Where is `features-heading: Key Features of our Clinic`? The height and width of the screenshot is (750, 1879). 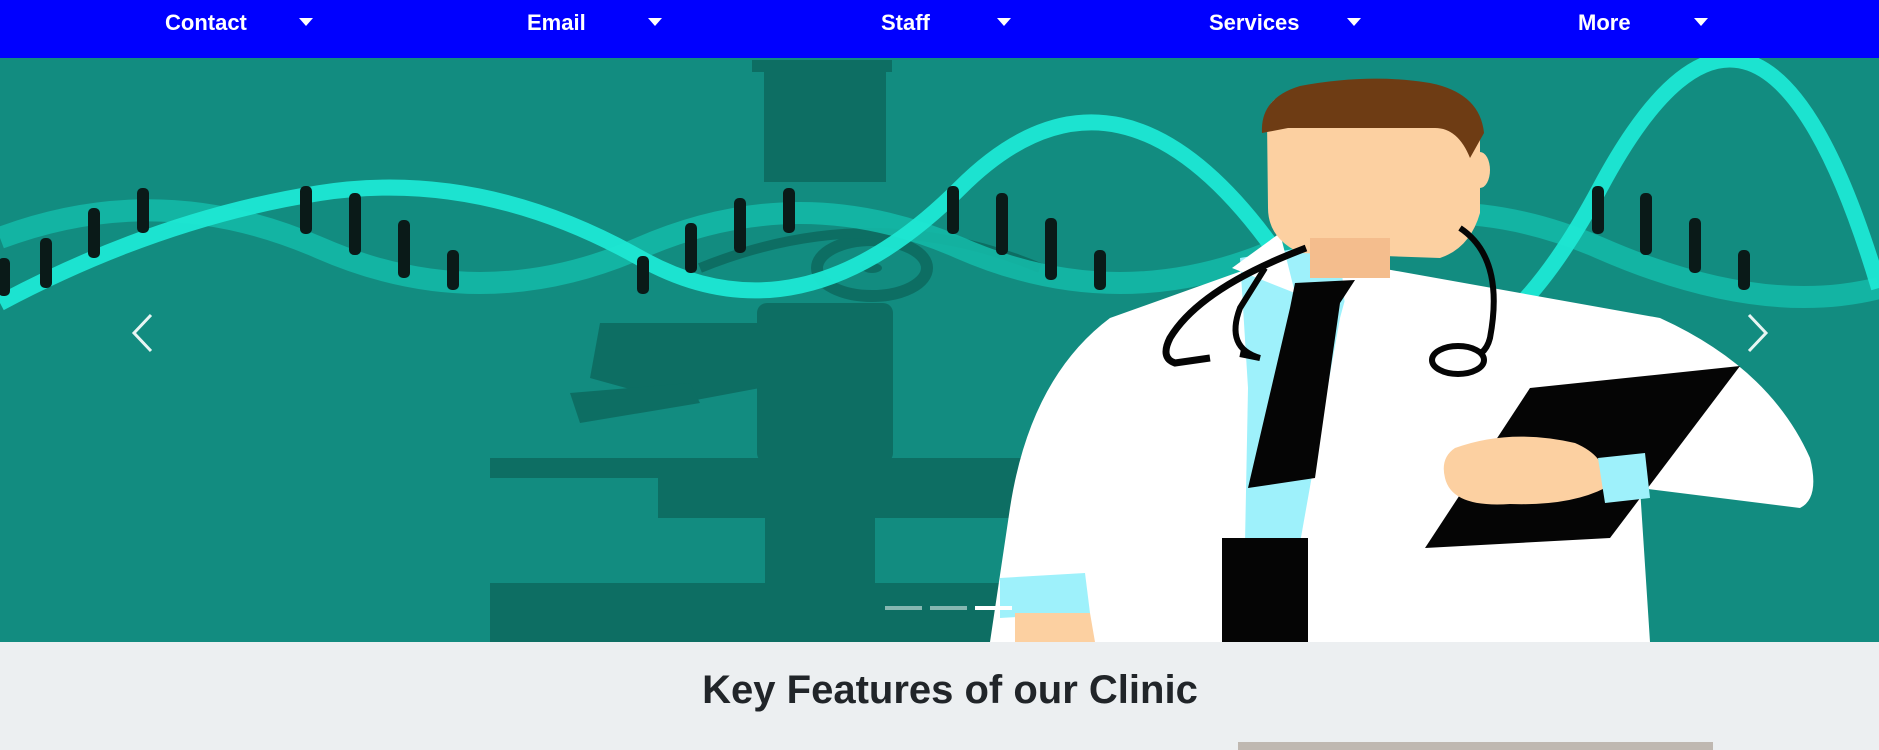 features-heading: Key Features of our Clinic is located at coordinates (950, 690).